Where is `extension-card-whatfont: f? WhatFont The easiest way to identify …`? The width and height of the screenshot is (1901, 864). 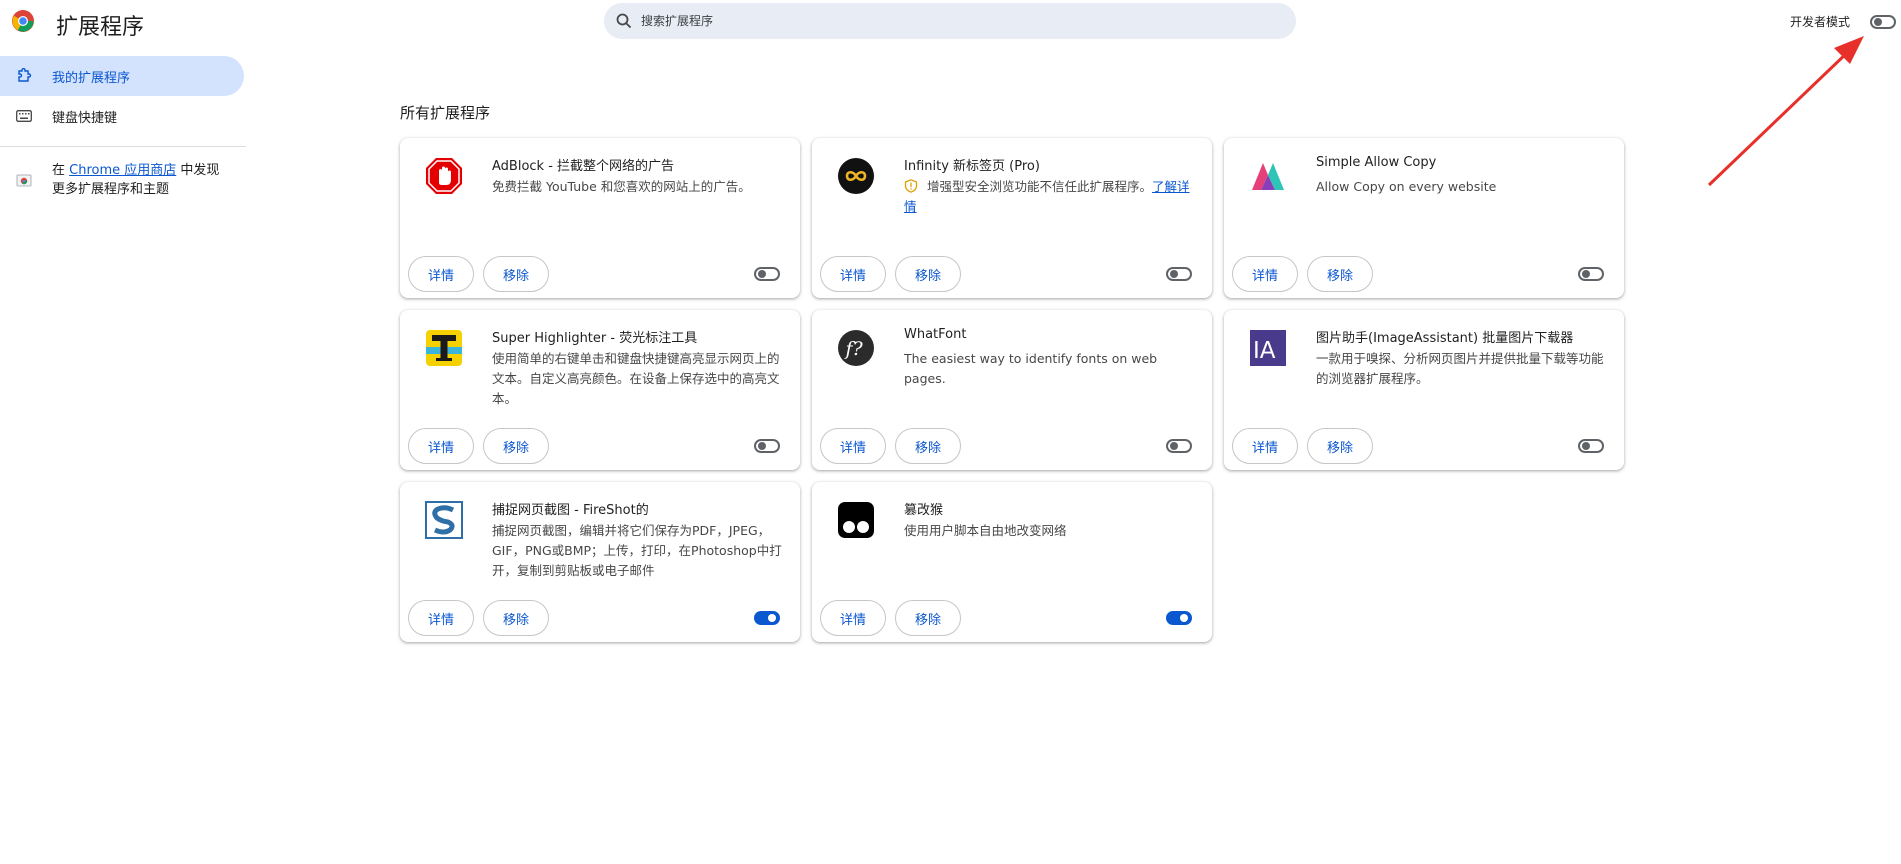
extension-card-whatfont: f? WhatFont The easiest way to identify … is located at coordinates (1012, 390).